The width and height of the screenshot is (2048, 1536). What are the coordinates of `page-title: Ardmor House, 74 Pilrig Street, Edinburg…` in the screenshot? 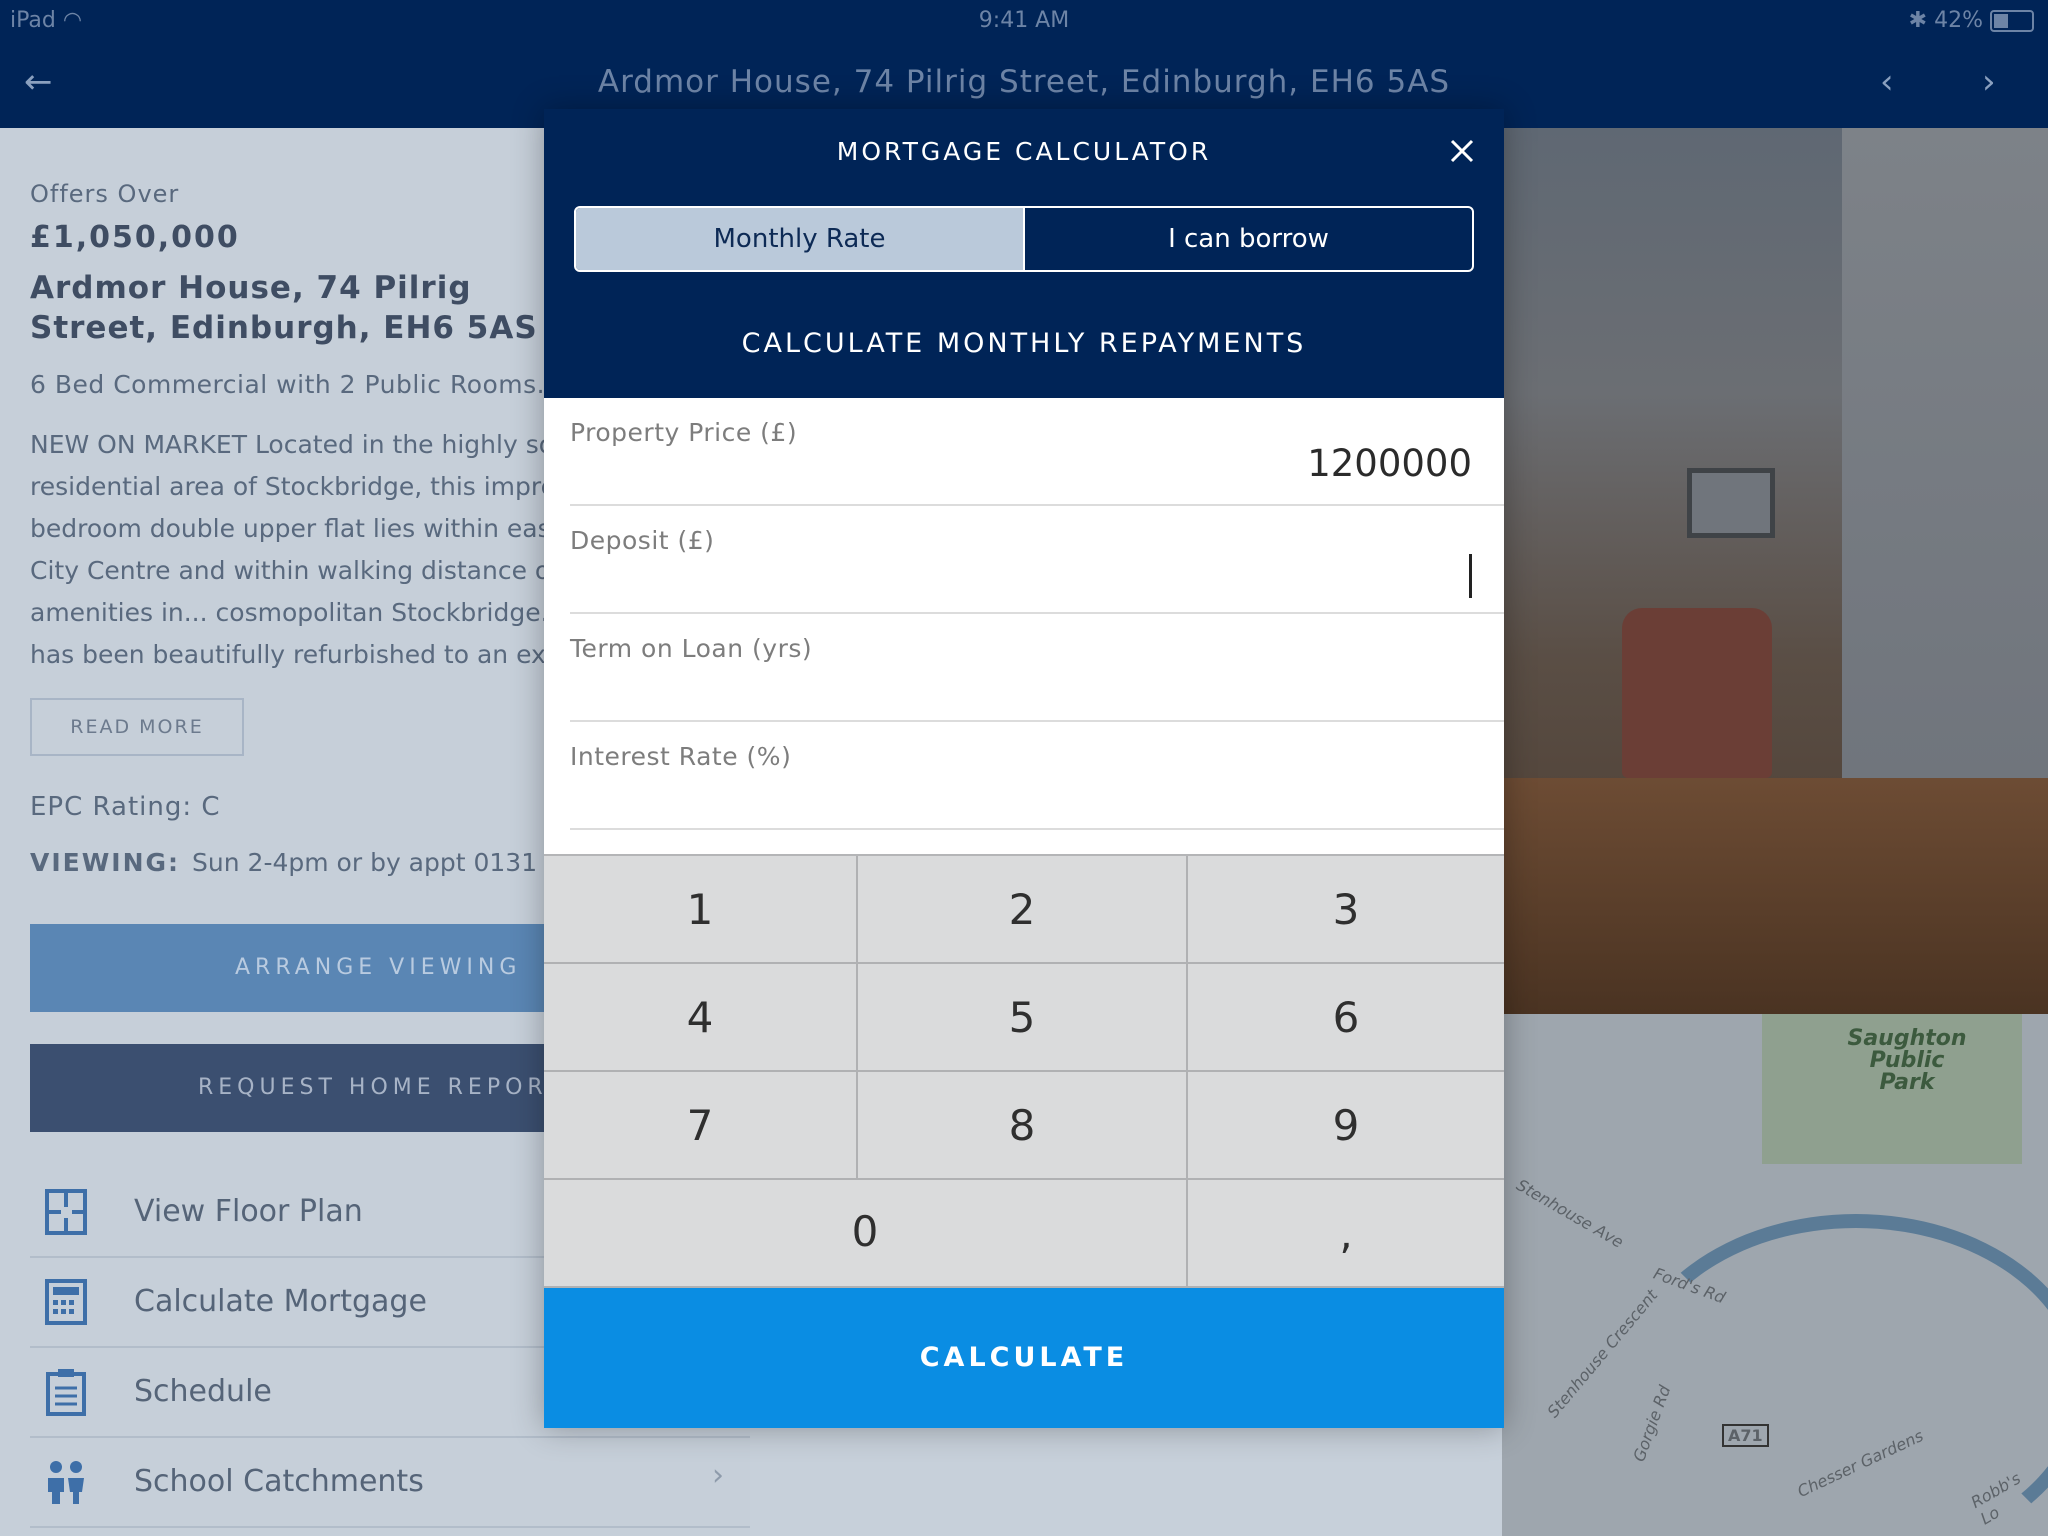 It's located at (1024, 82).